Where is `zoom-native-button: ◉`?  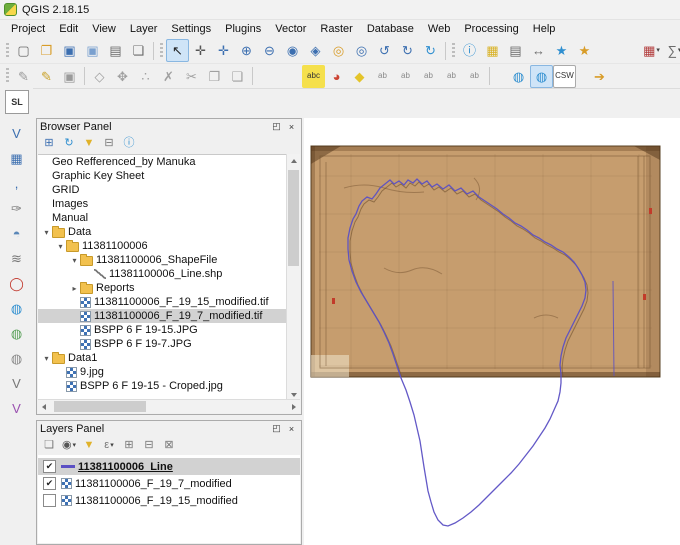
zoom-native-button: ◉ is located at coordinates (292, 50).